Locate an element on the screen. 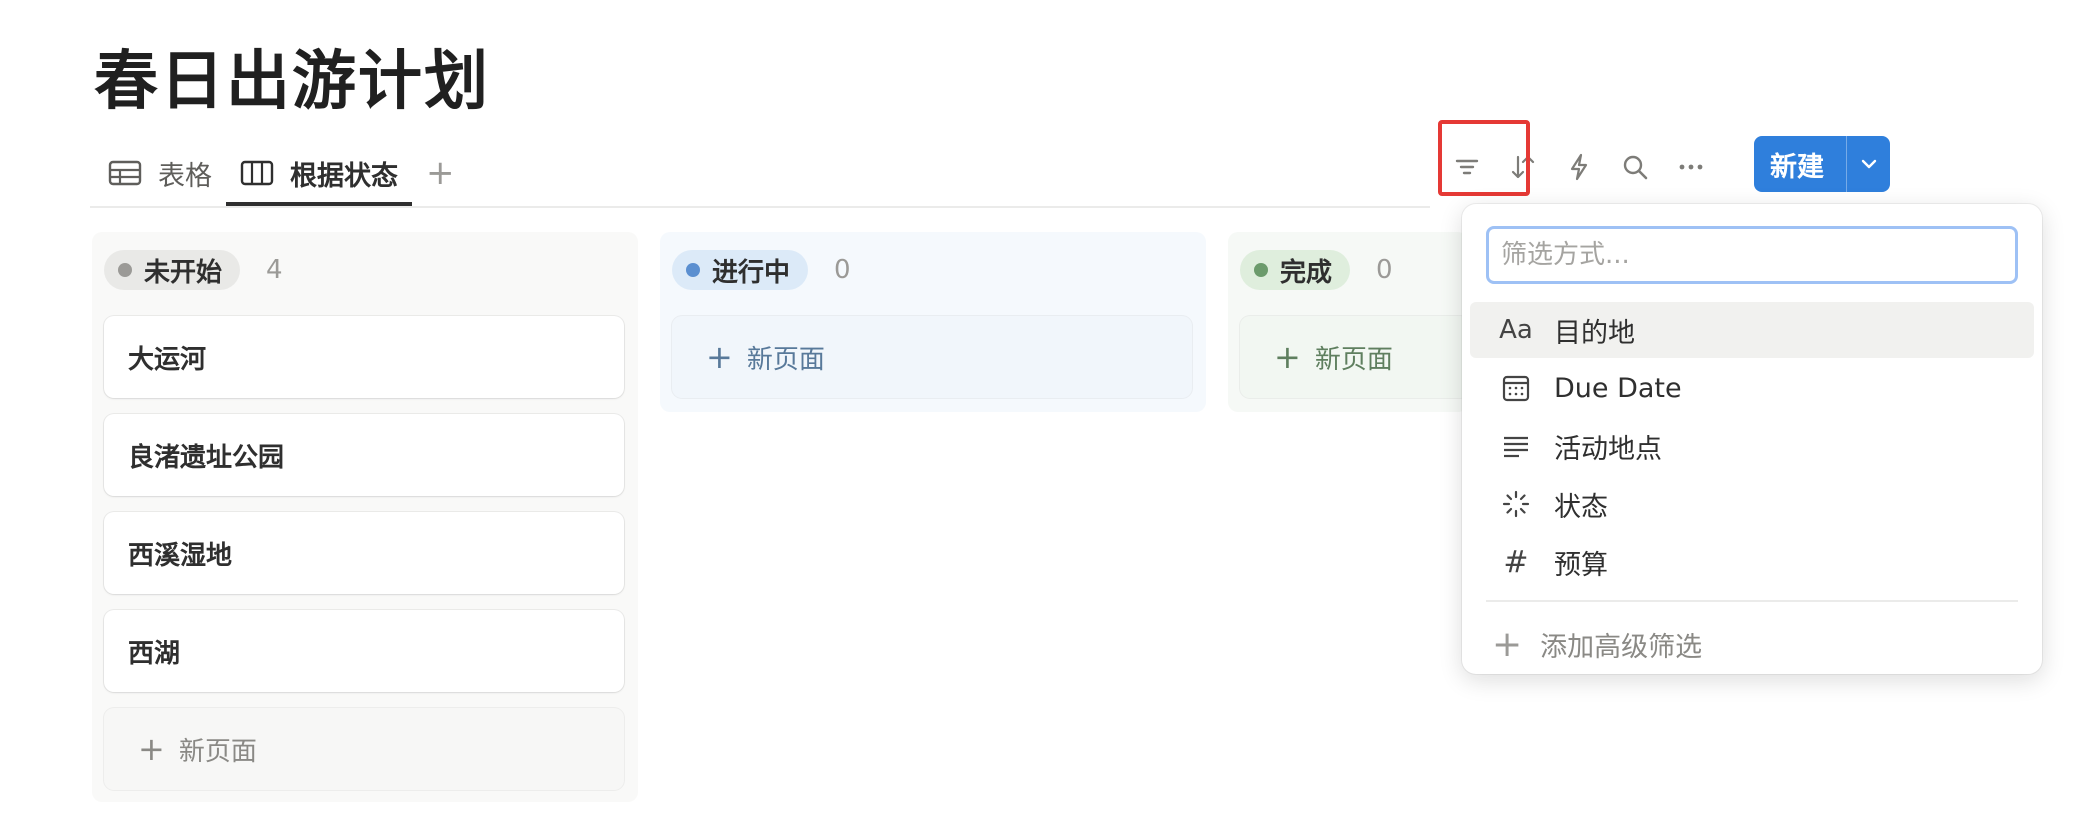 This screenshot has height=818, width=2098. more-icon is located at coordinates (1691, 167).